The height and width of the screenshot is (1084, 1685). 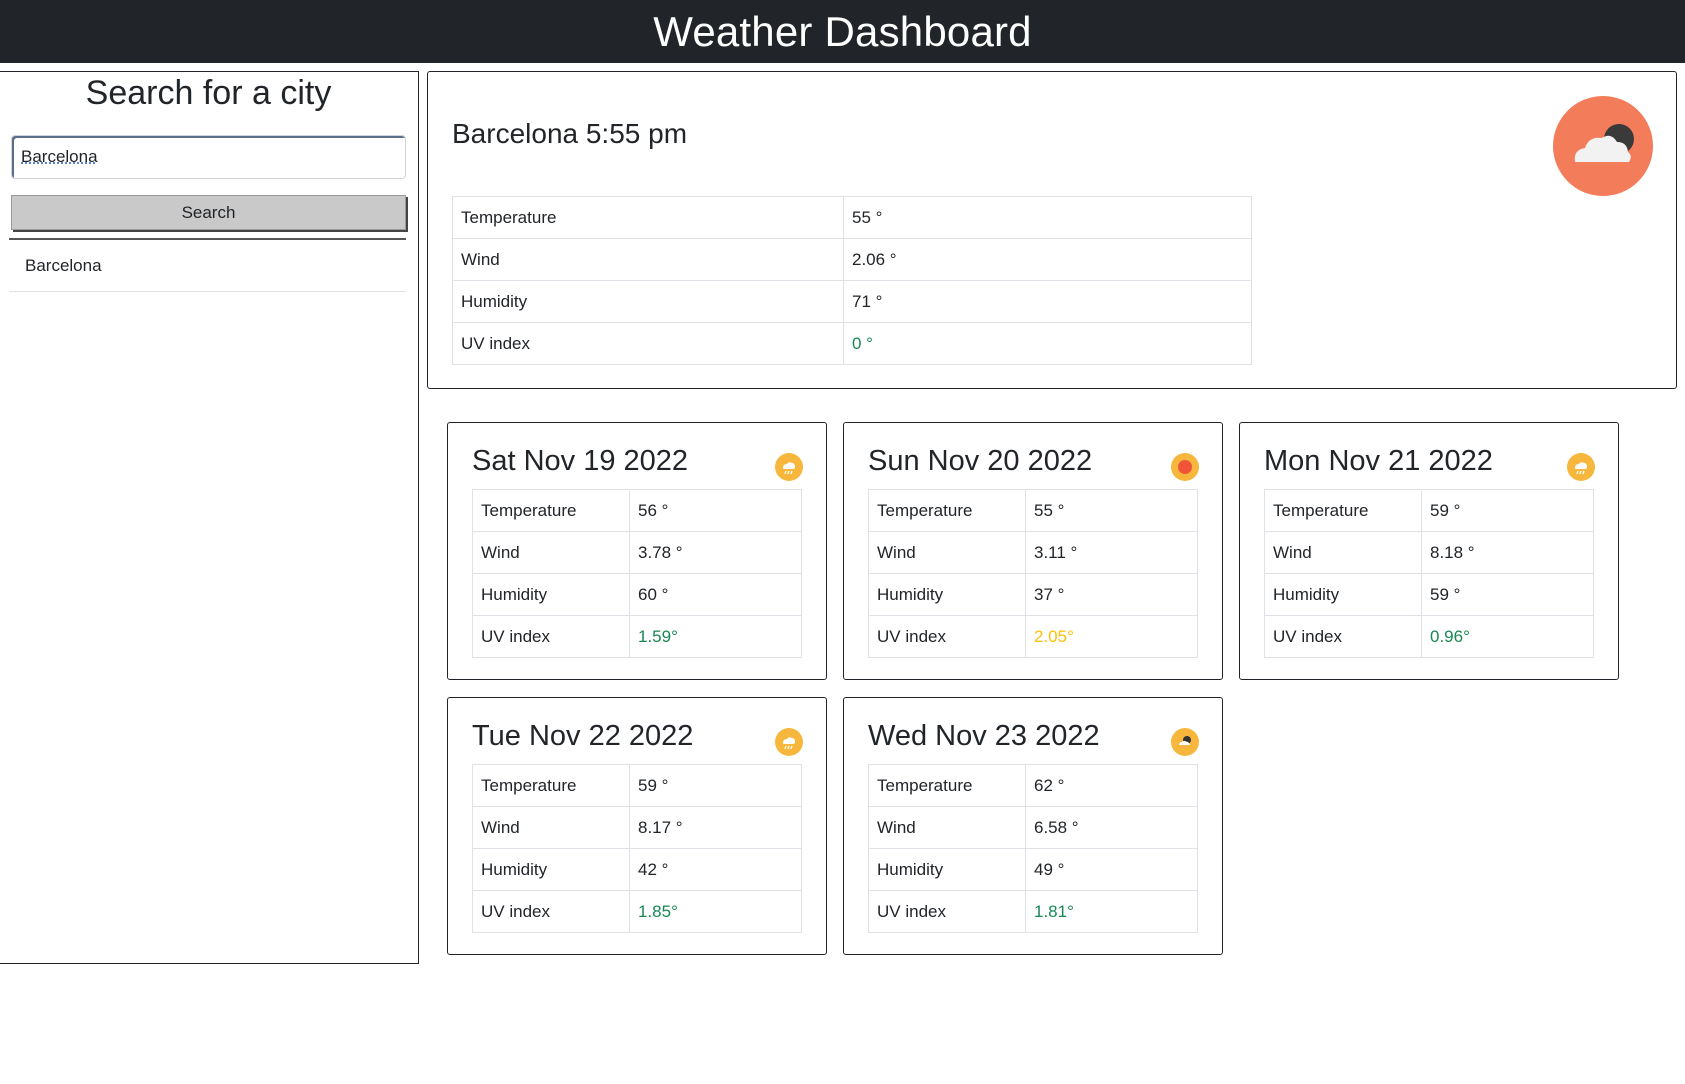 What do you see at coordinates (715, 869) in the screenshot?
I see `humidity-value: 42 °` at bounding box center [715, 869].